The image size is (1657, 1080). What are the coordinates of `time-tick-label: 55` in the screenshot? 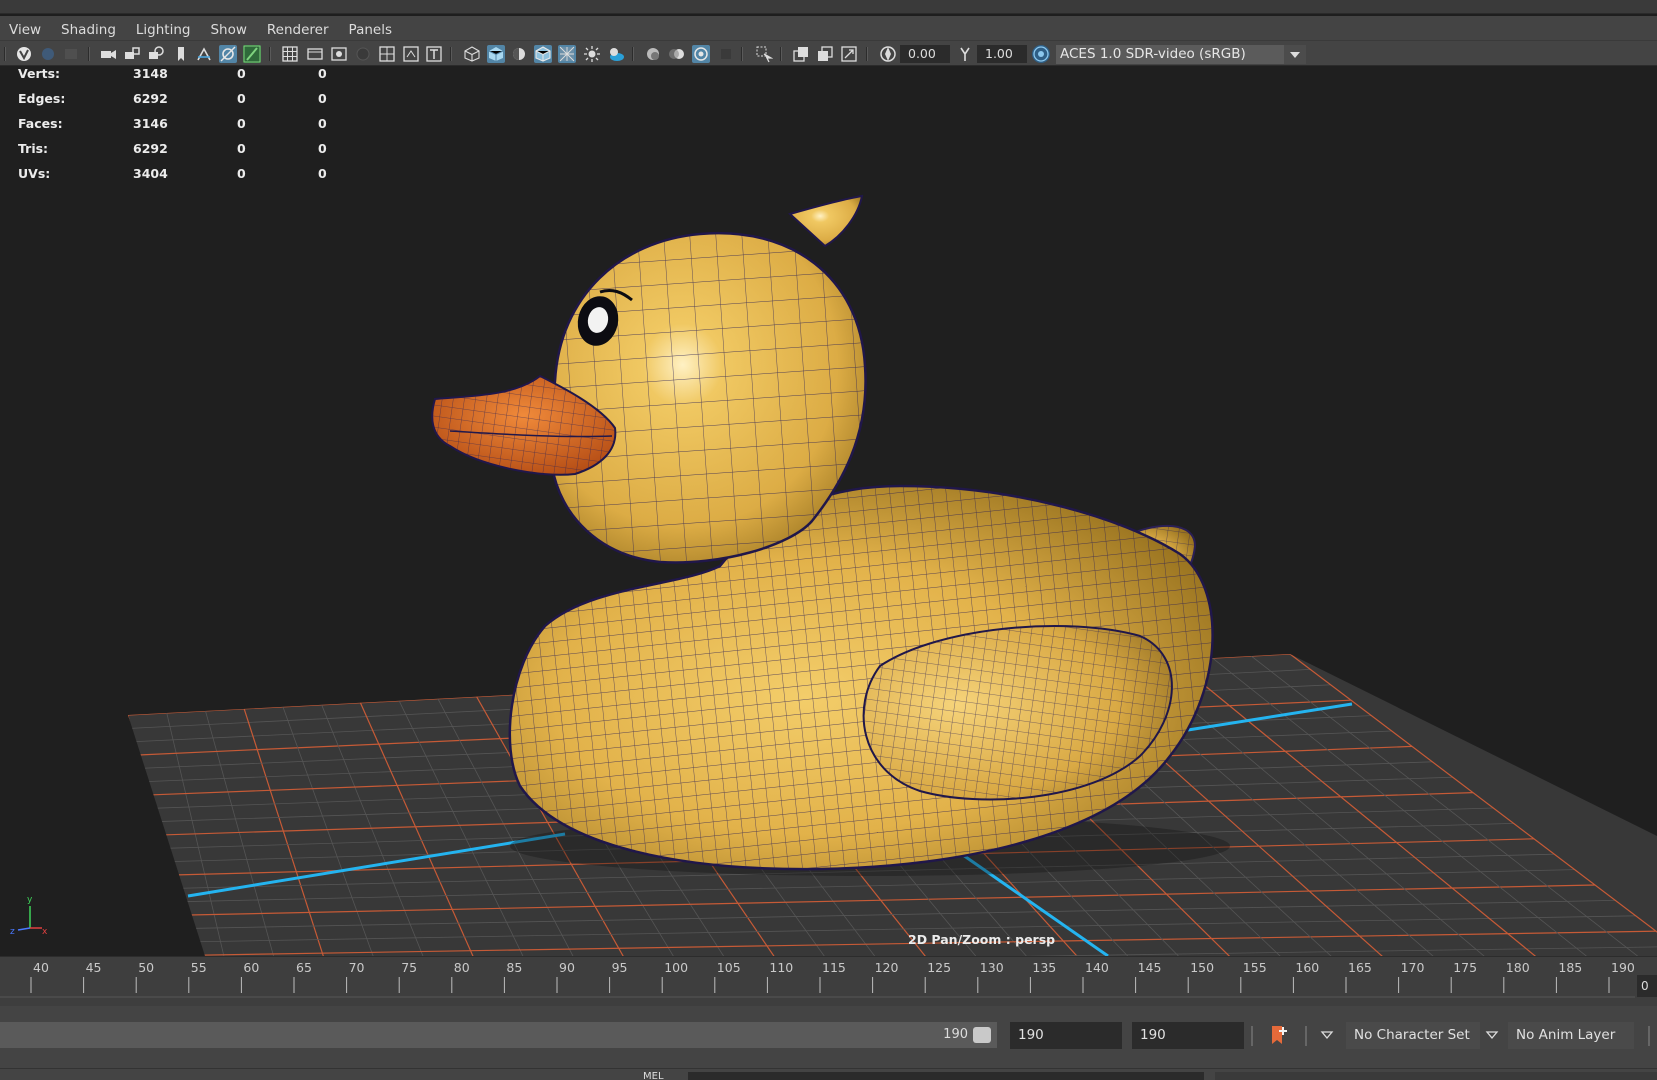 It's located at (199, 967).